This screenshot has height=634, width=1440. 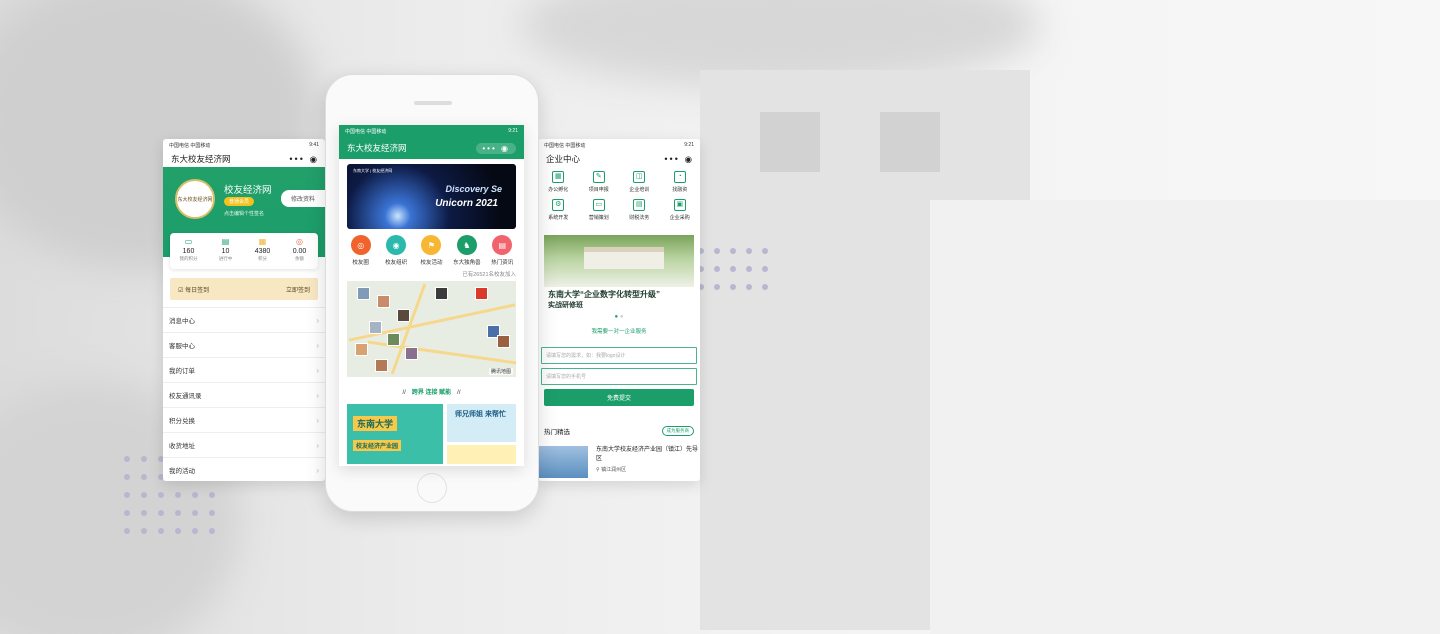 I want to click on promo-tiles: 东南大学 校友经济产业园 师兄师姐 来帮忙, so click(x=431, y=434).